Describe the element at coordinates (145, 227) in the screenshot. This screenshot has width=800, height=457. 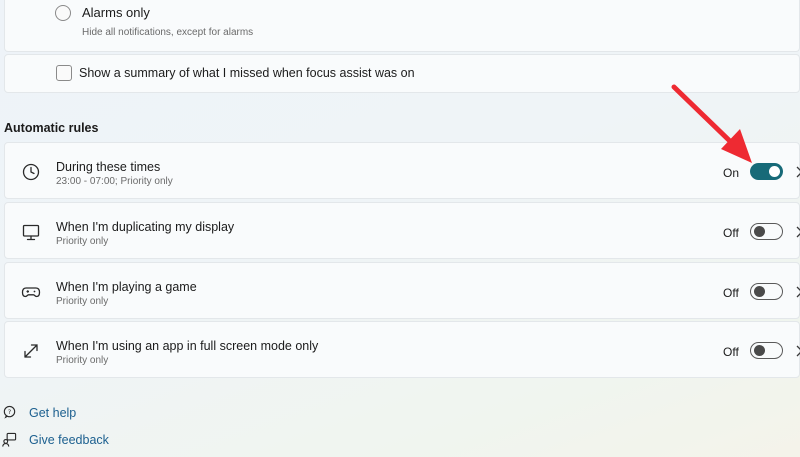
I see `rule-title: When I'm duplicating my display` at that location.